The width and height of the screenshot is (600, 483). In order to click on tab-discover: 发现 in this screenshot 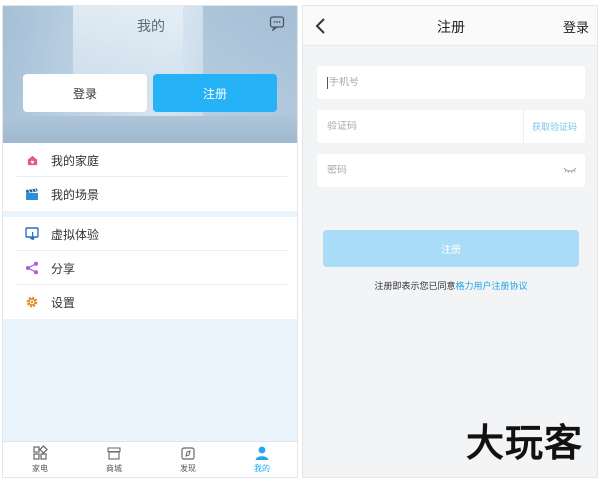, I will do `click(188, 459)`.